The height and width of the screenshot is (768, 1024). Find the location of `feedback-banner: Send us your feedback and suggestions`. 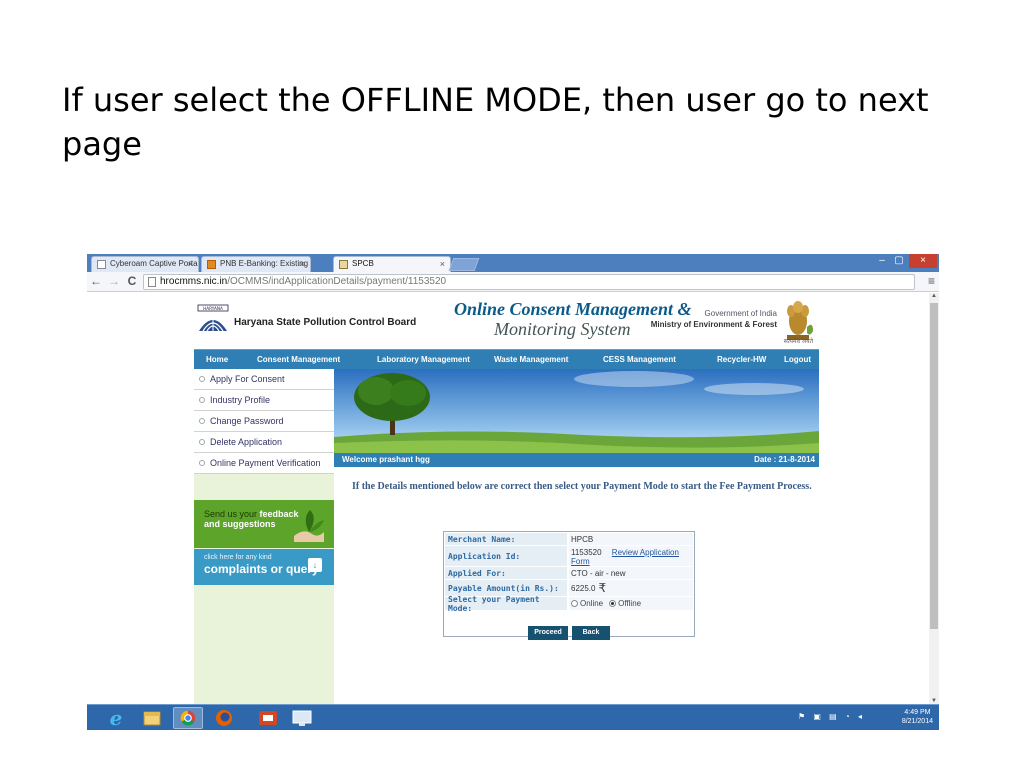

feedback-banner: Send us your feedback and suggestions is located at coordinates (264, 524).